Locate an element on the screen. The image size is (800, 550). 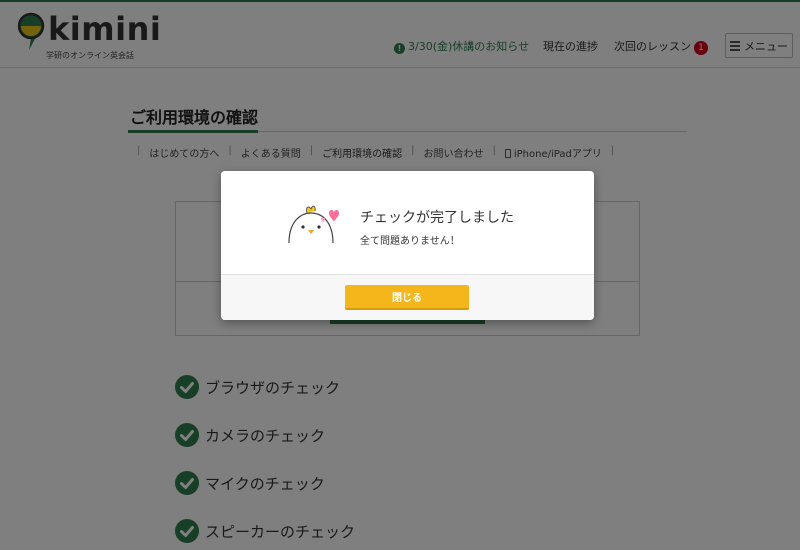
close-button: 閉じる is located at coordinates (407, 297).